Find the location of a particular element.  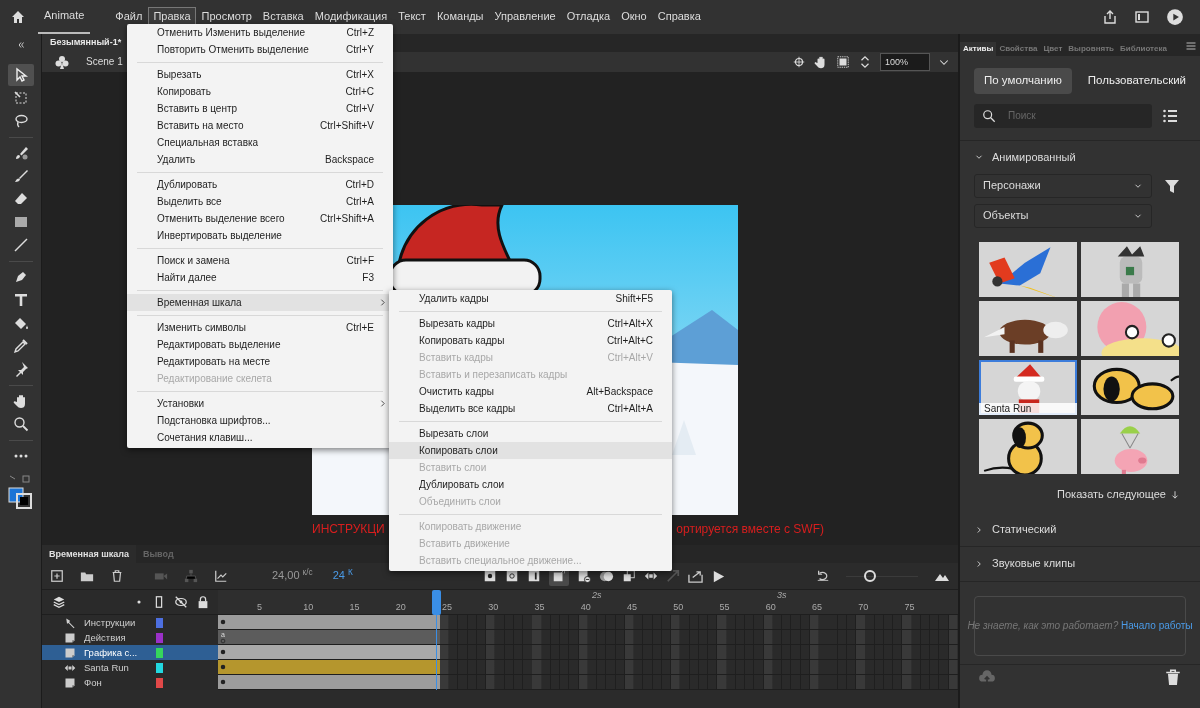

frame-number: 15 is located at coordinates (354, 607).